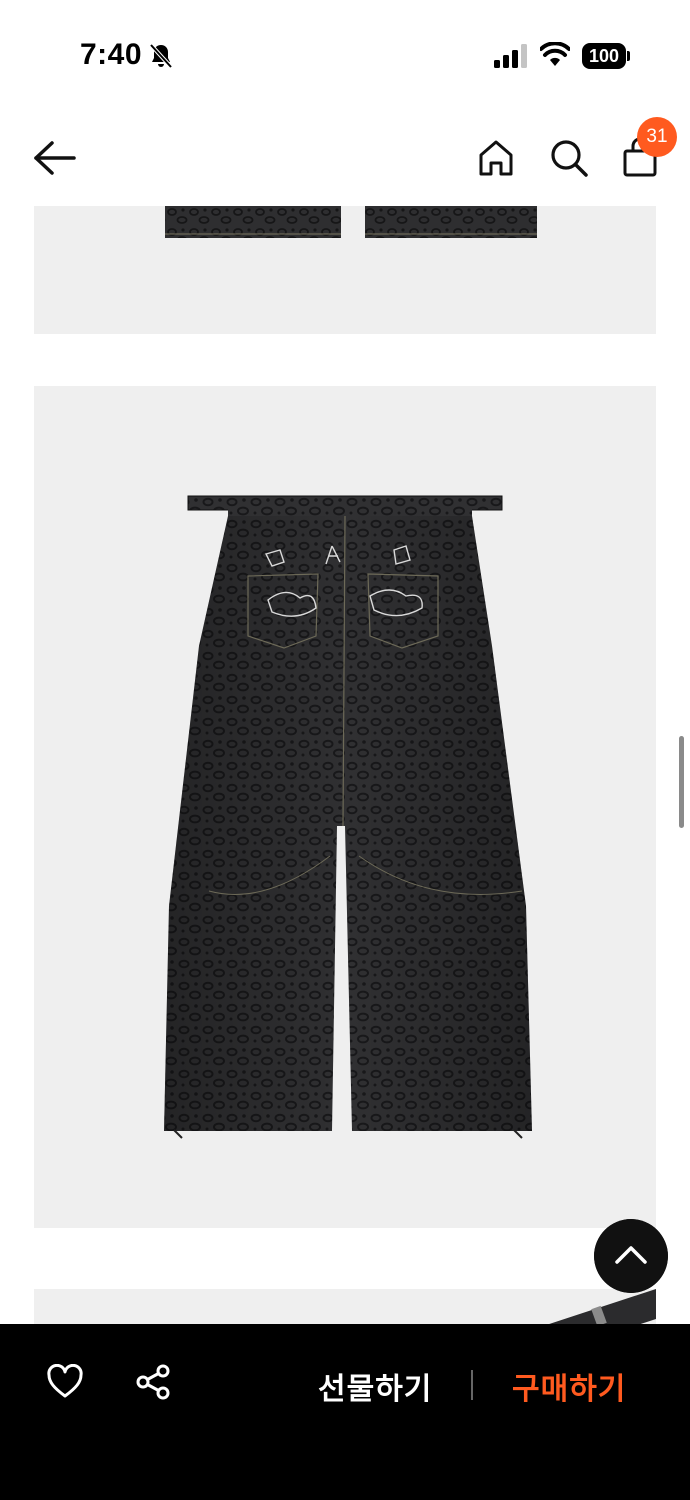 This screenshot has height=1500, width=690. Describe the element at coordinates (555, 54) in the screenshot. I see `wifi-icon` at that location.